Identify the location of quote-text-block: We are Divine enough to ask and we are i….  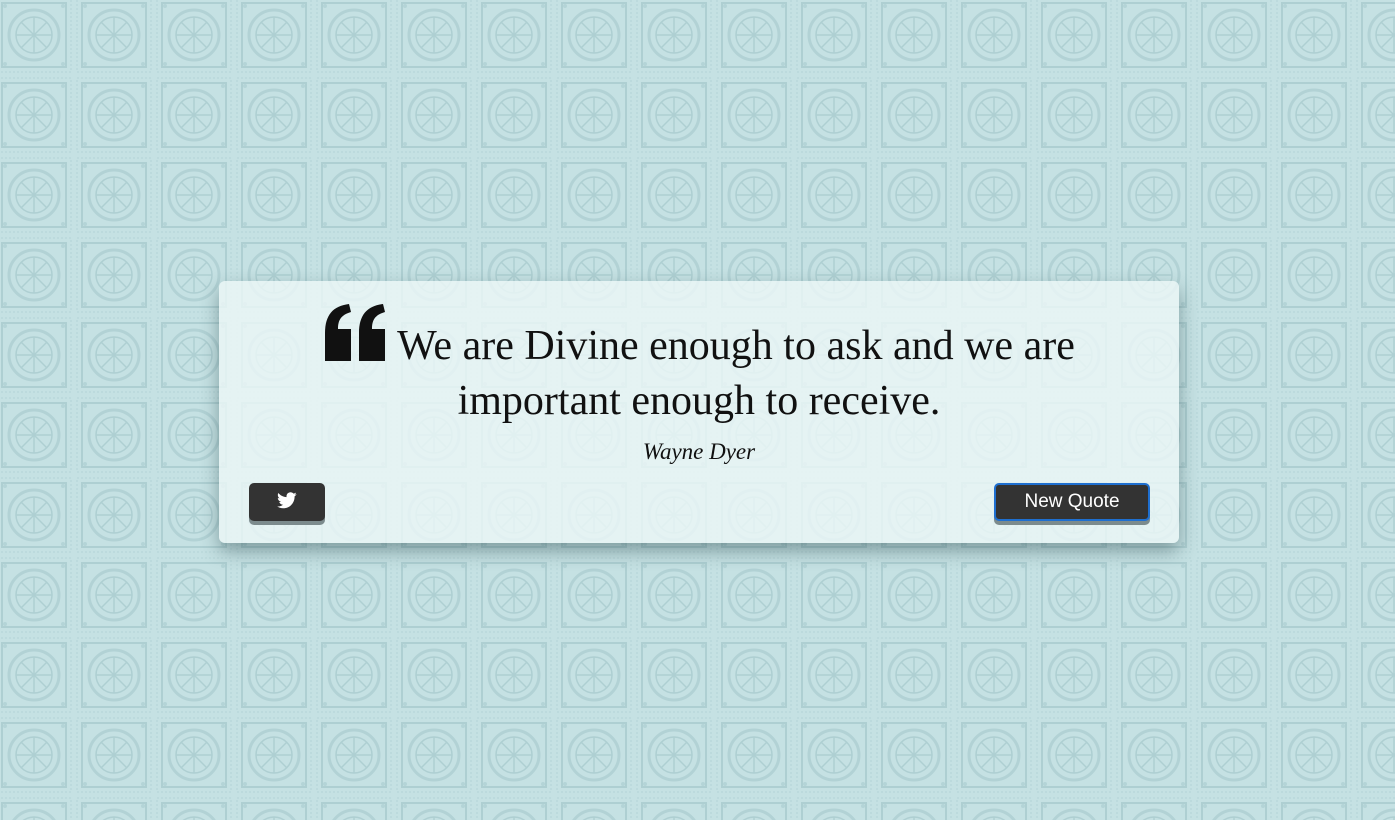
(699, 366).